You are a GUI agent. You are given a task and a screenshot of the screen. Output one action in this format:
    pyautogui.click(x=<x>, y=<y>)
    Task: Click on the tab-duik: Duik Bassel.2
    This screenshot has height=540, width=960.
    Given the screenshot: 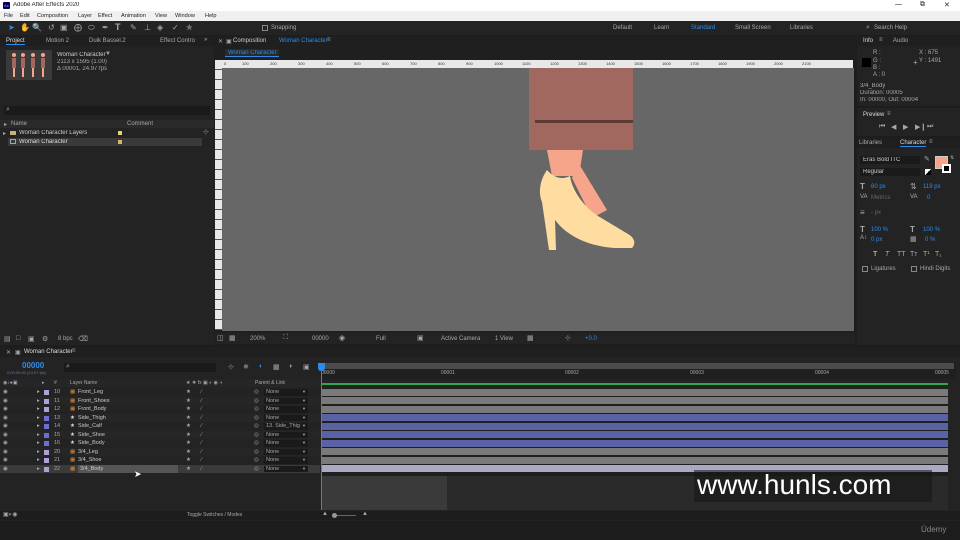 What is the action you would take?
    pyautogui.click(x=107, y=41)
    